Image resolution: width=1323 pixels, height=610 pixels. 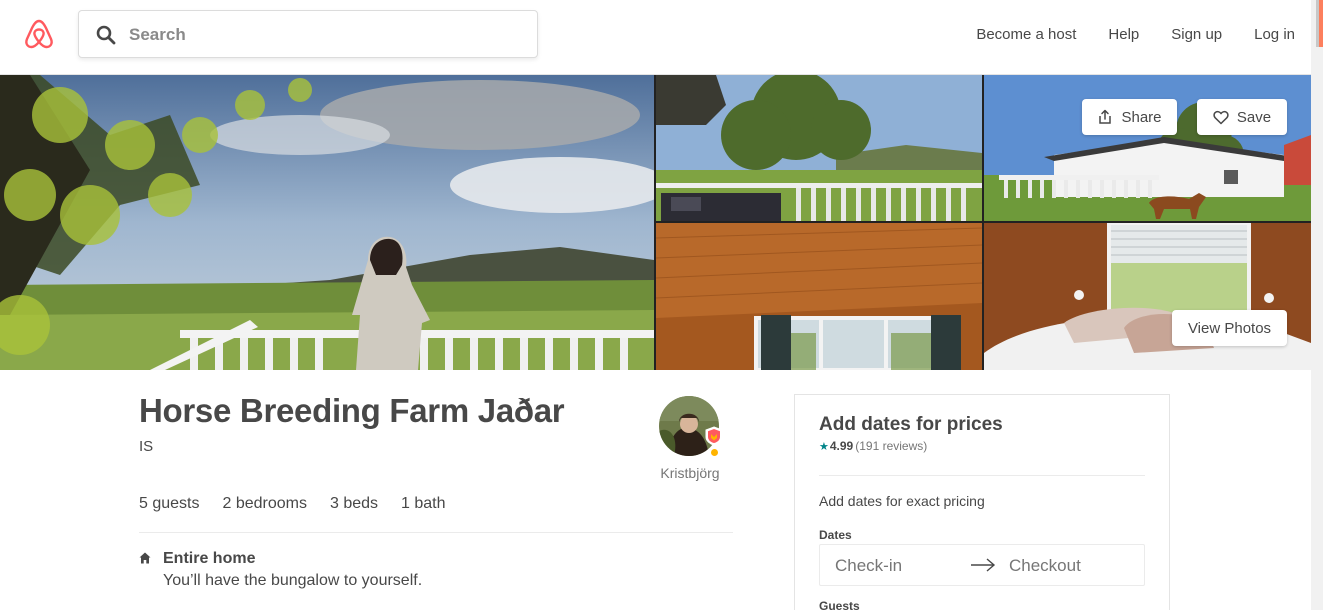 I want to click on top-header: Become a host Help Sign up Log in, so click(x=655, y=37).